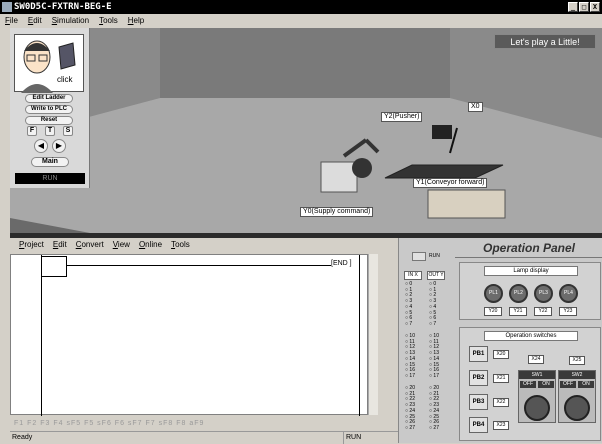 This screenshot has width=602, height=444. What do you see at coordinates (50, 178) in the screenshot?
I see `run-status: RUN` at bounding box center [50, 178].